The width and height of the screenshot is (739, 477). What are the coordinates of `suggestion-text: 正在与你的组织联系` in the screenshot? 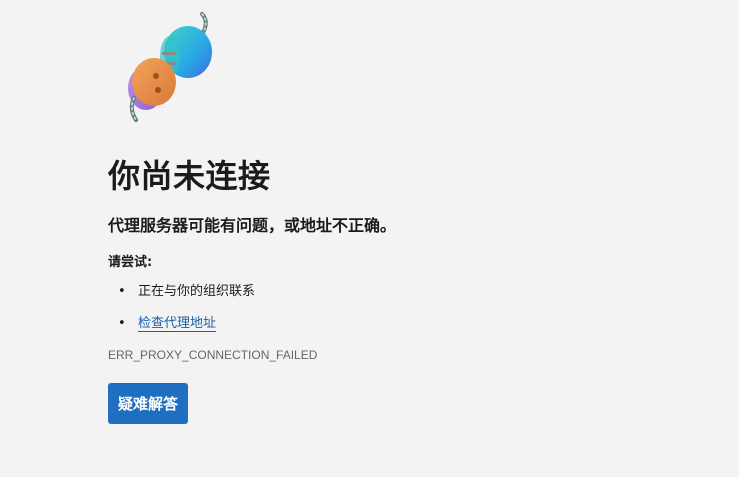 It's located at (197, 291).